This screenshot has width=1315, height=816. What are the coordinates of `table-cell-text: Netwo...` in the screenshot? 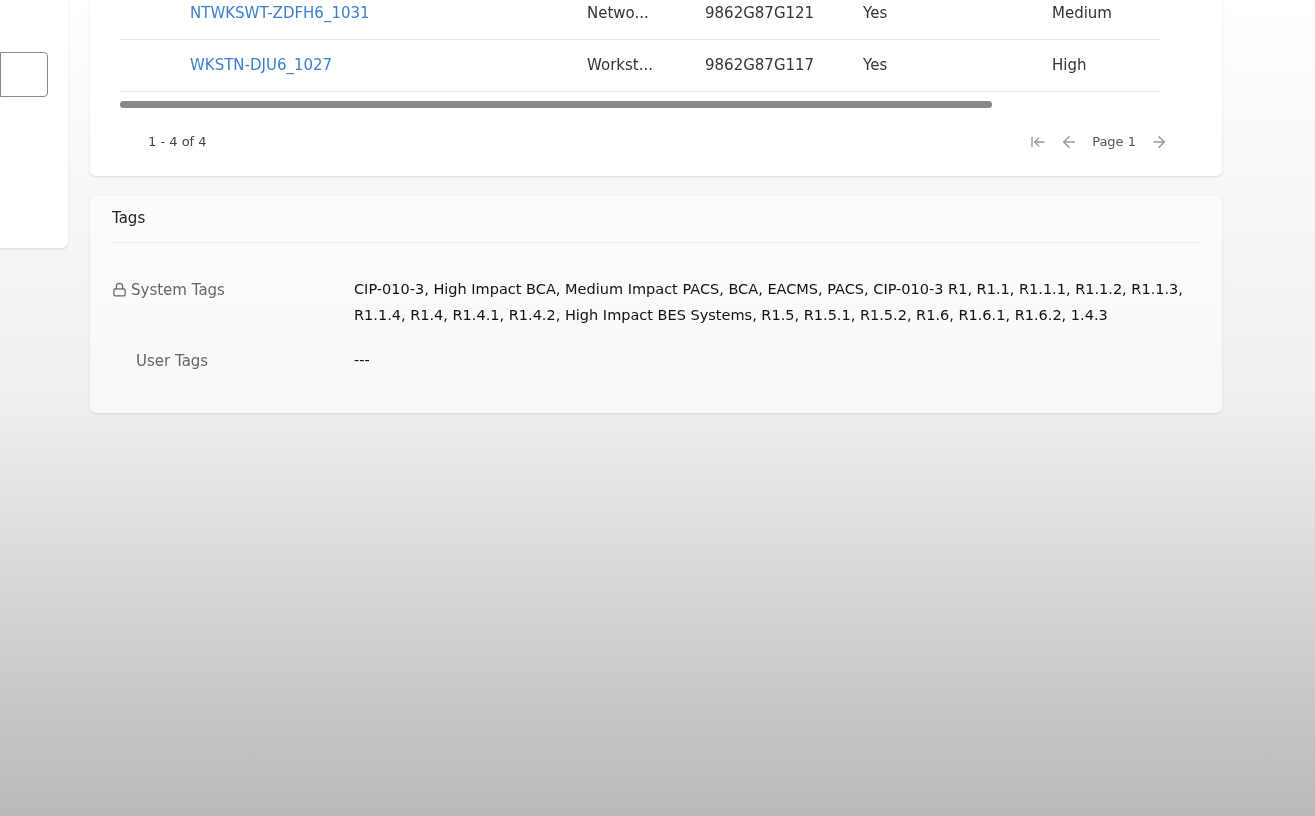 It's located at (618, 14).